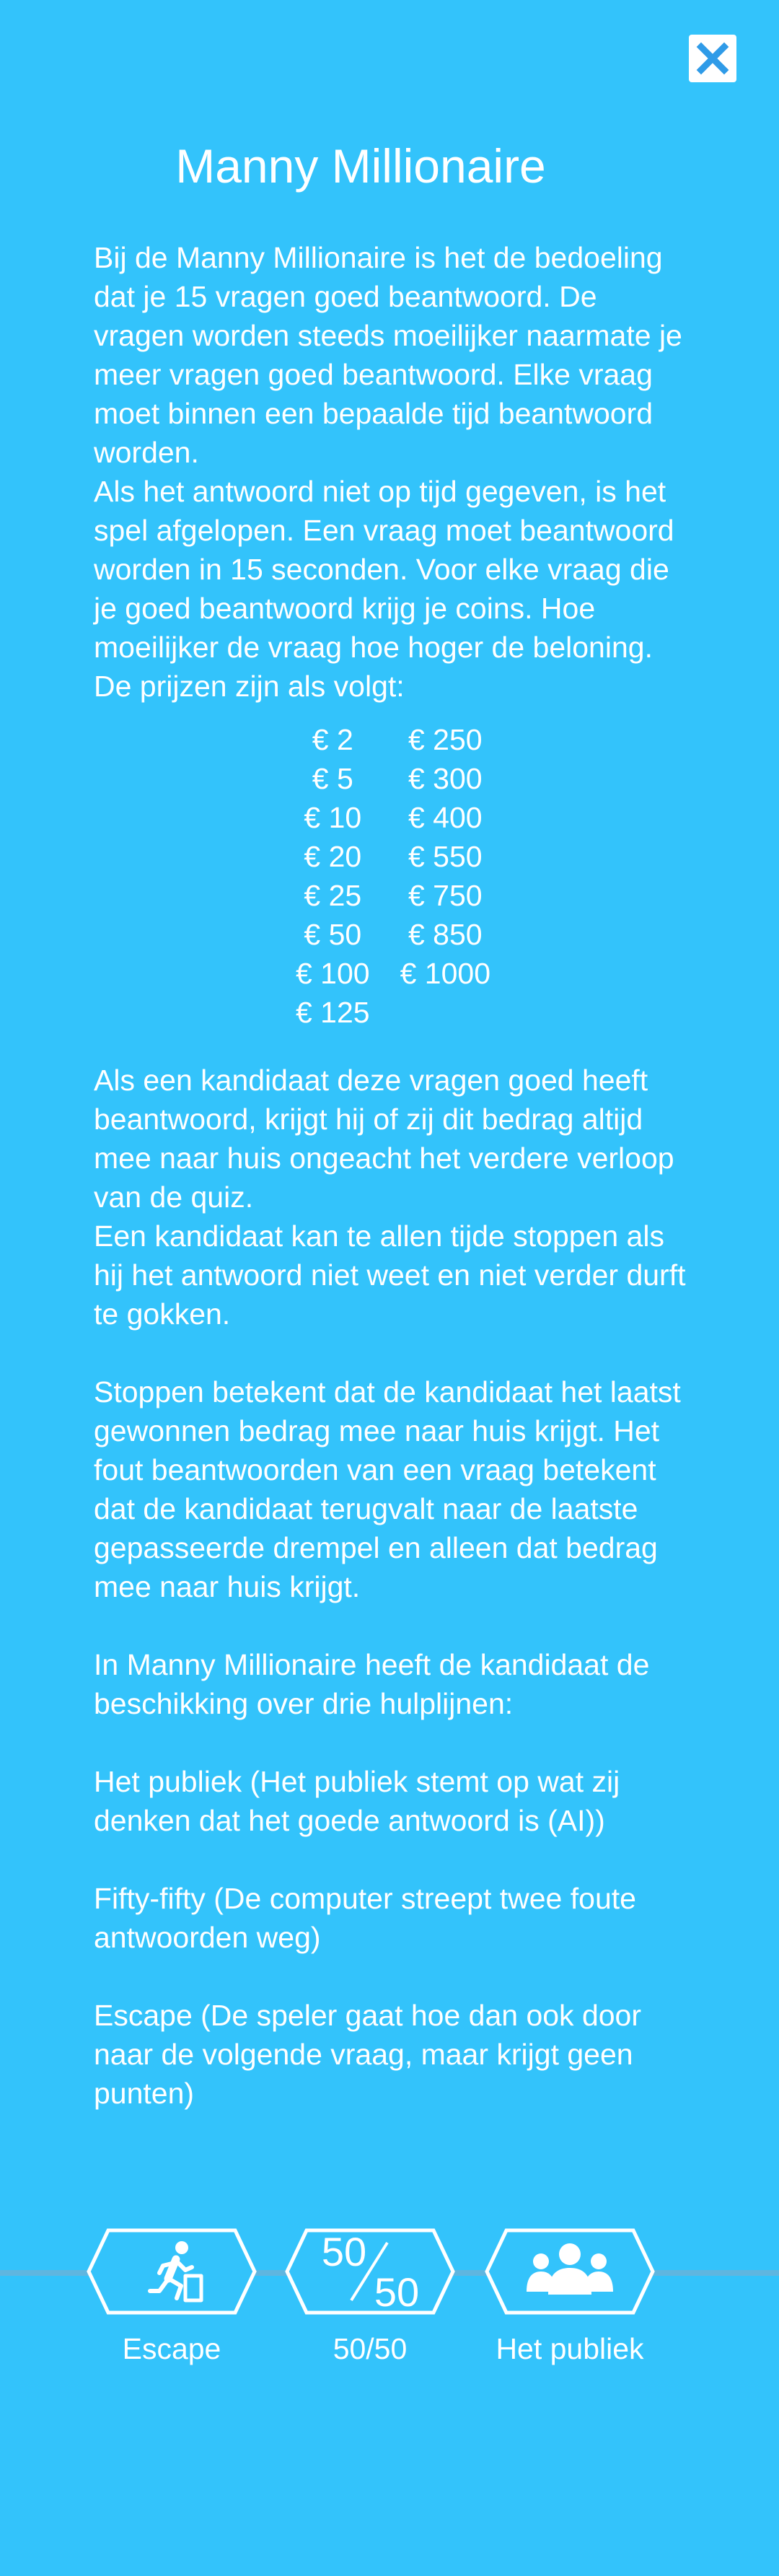  What do you see at coordinates (333, 740) in the screenshot?
I see `prize-value: € 2` at bounding box center [333, 740].